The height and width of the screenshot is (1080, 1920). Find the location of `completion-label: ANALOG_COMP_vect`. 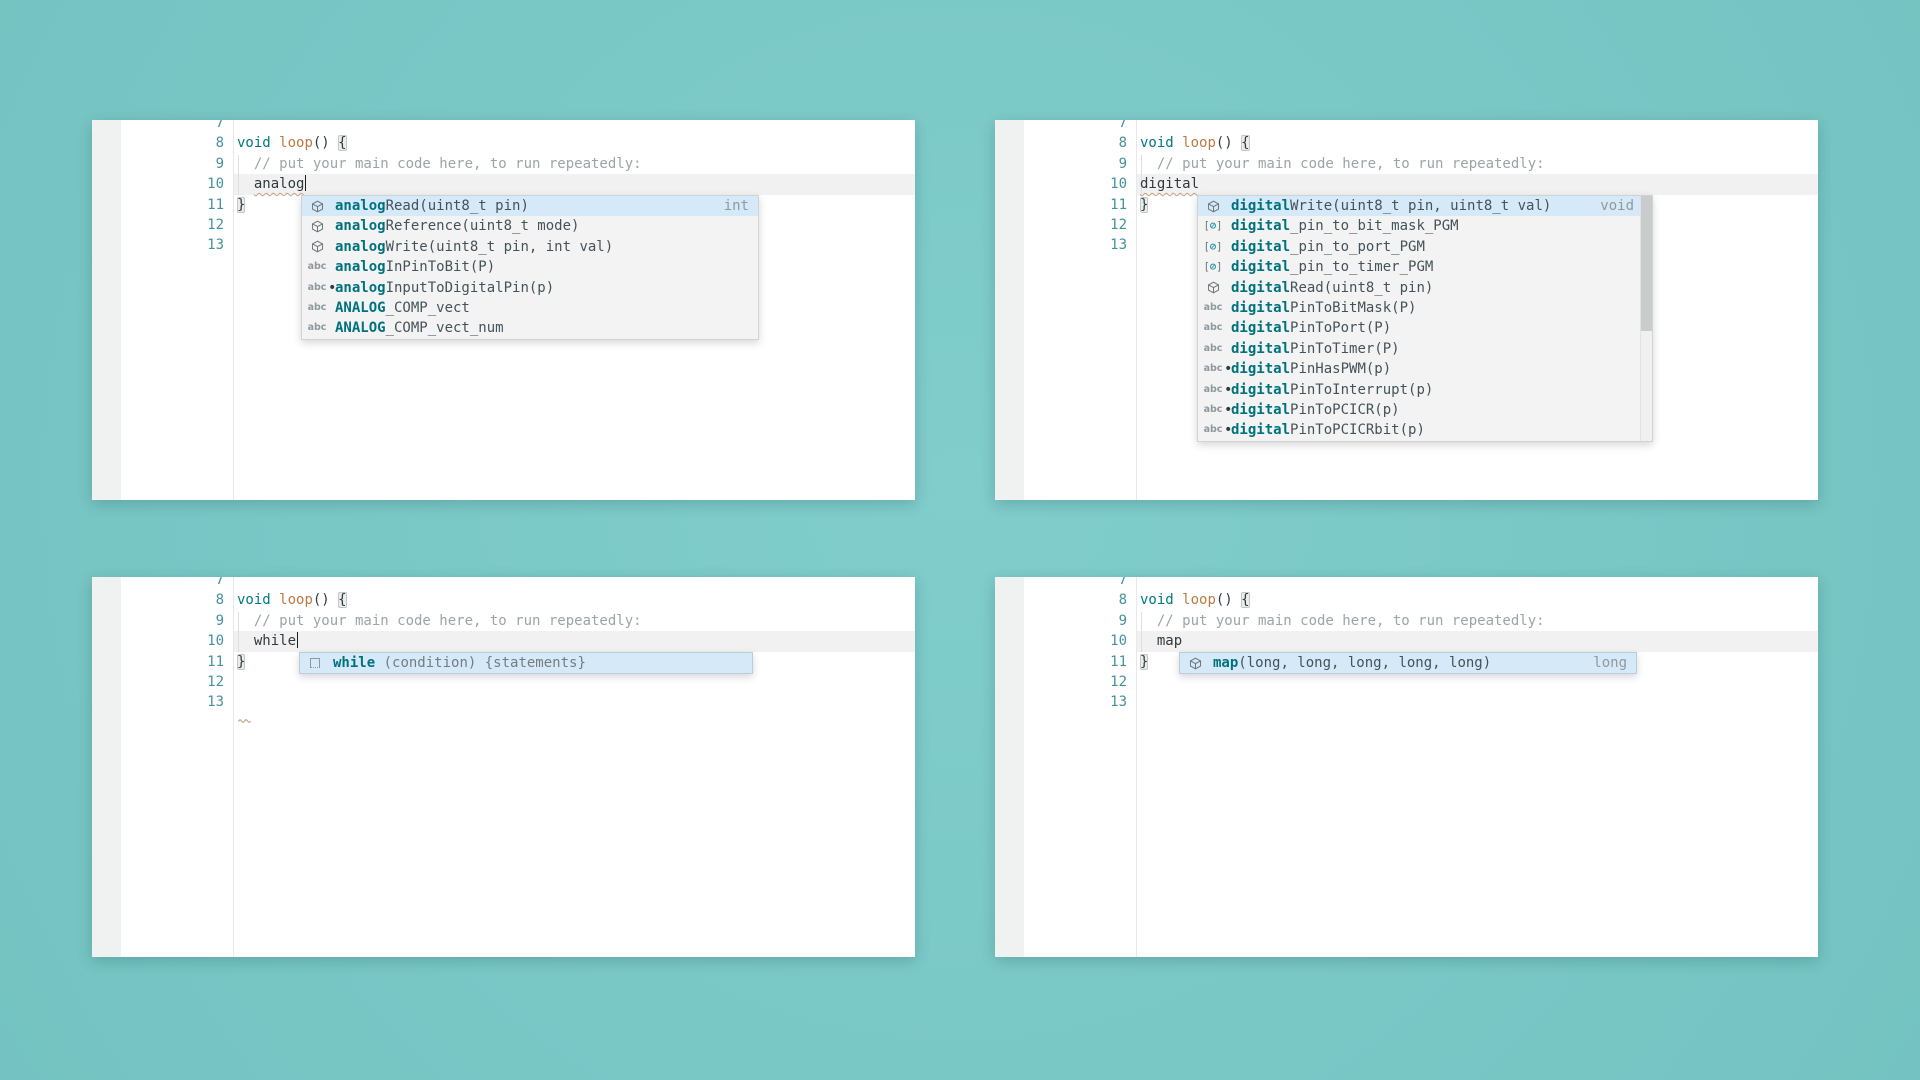

completion-label: ANALOG_COMP_vect is located at coordinates (402, 308).